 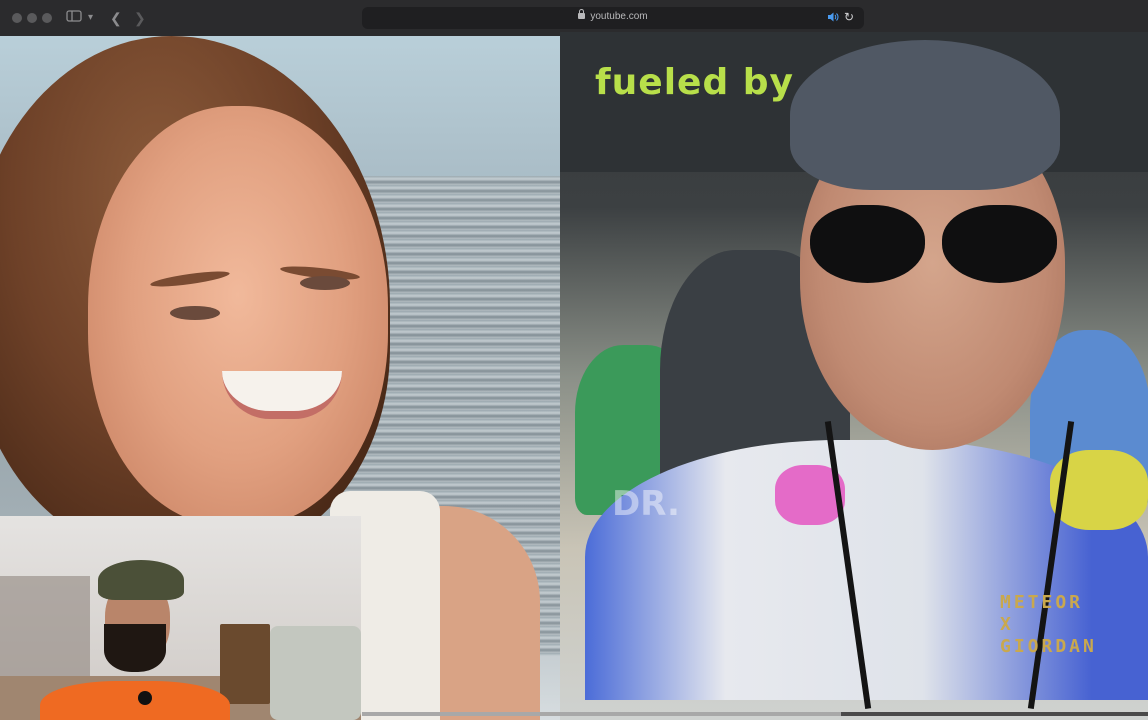 I want to click on webcam-bed, so click(x=315, y=673).